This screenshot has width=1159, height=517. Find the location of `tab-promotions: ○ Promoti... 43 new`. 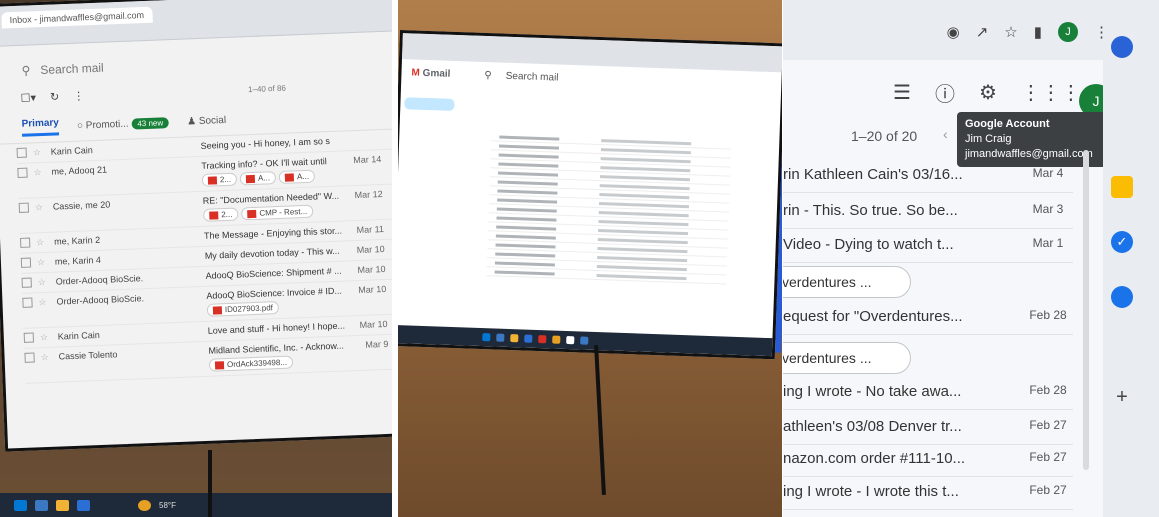

tab-promotions: ○ Promoti... 43 new is located at coordinates (123, 124).